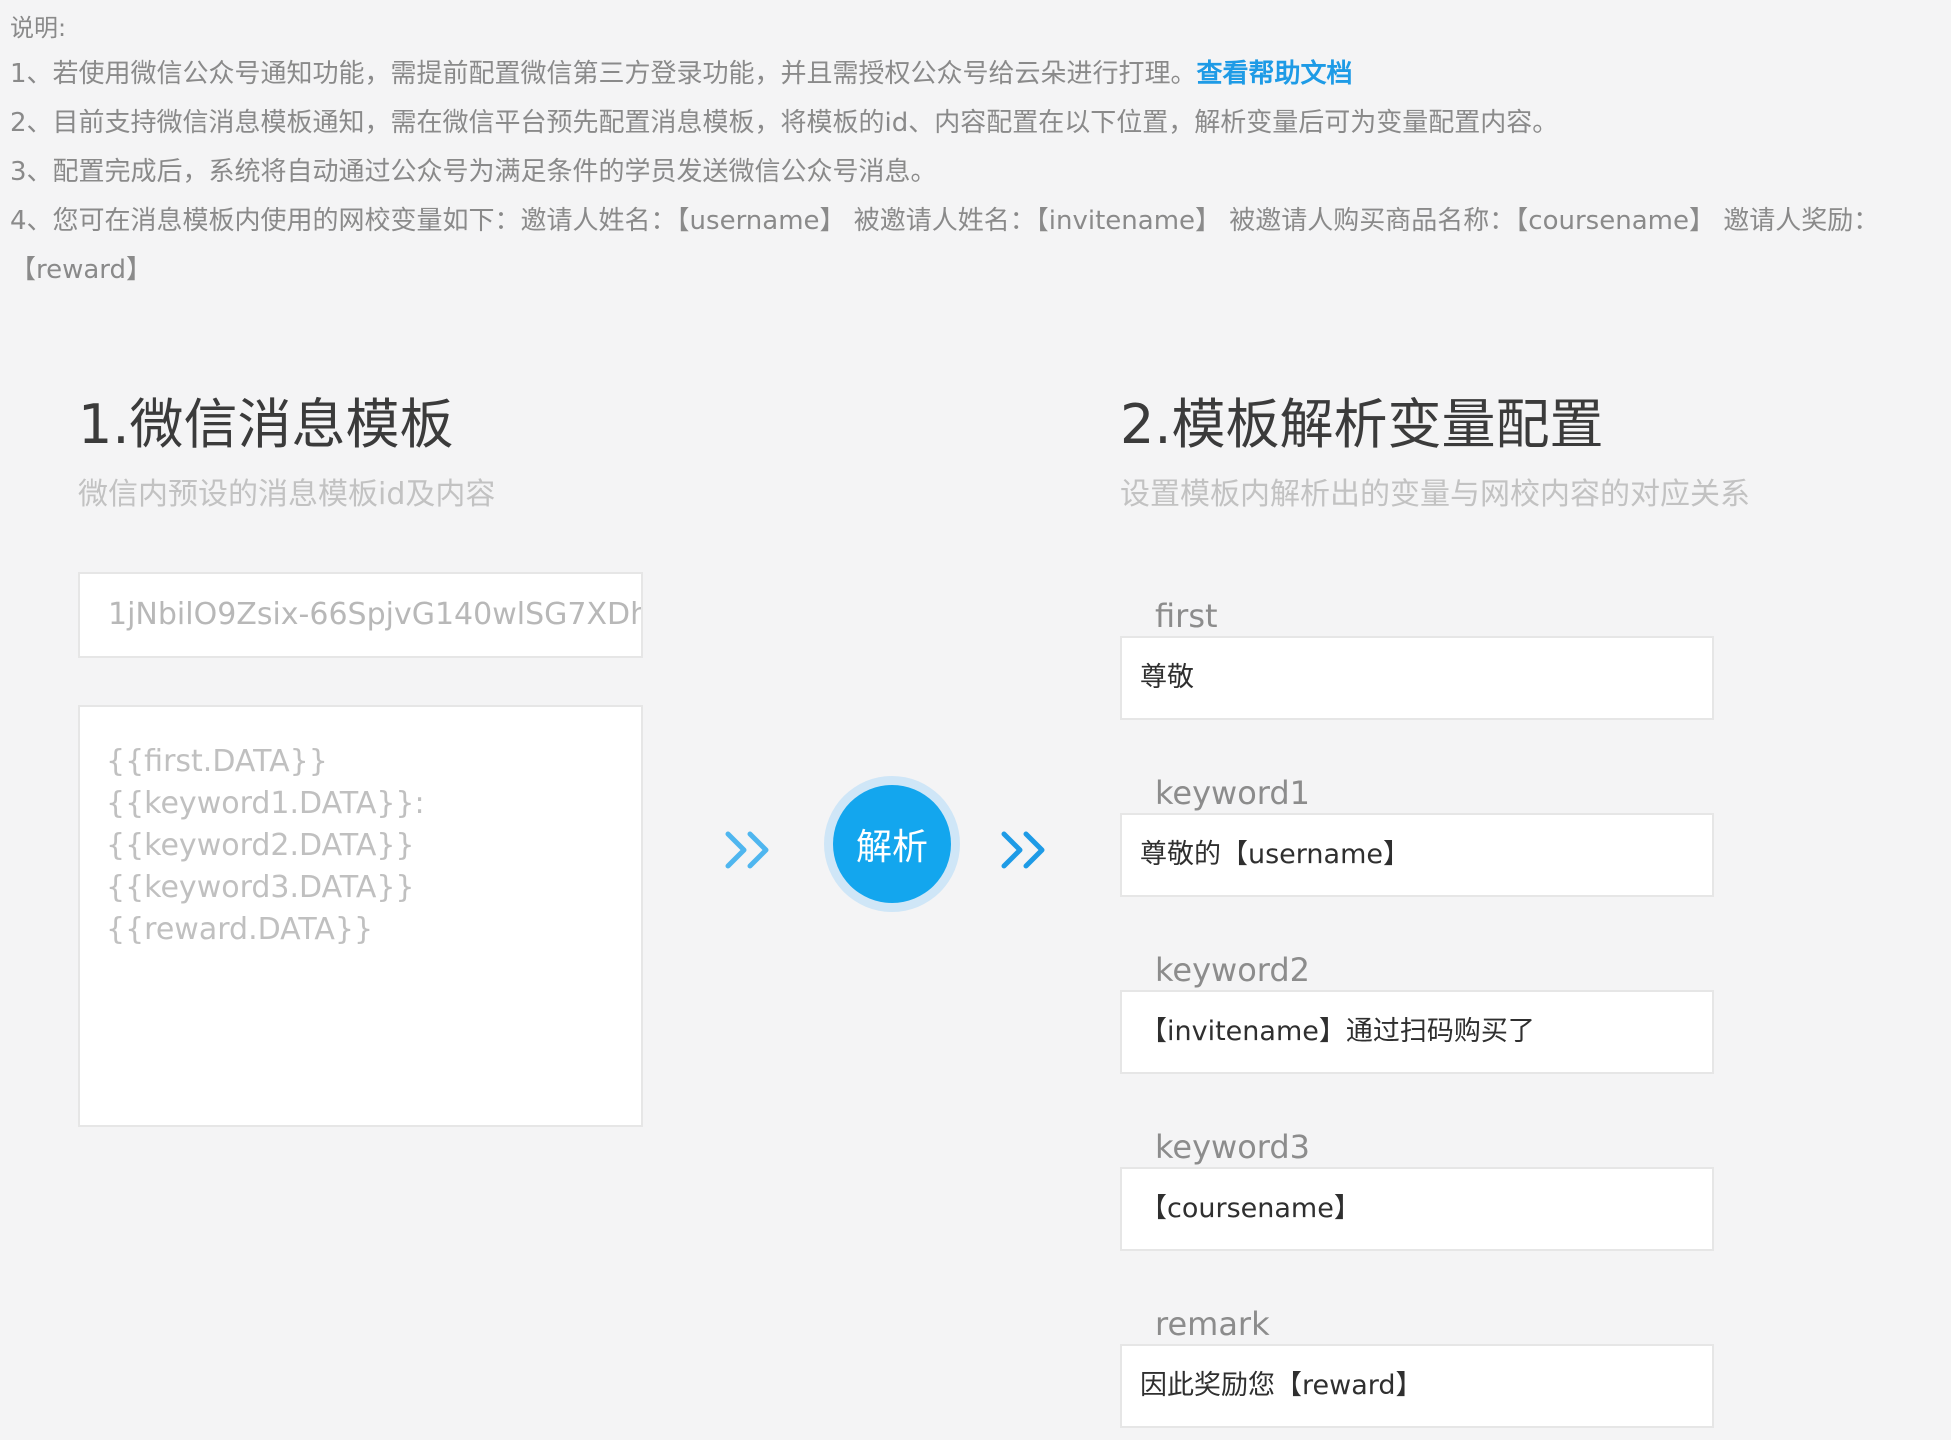 This screenshot has width=1951, height=1440. Describe the element at coordinates (287, 494) in the screenshot. I see `template-section-subtitle: 微信内预设的消息模板id及内容` at that location.